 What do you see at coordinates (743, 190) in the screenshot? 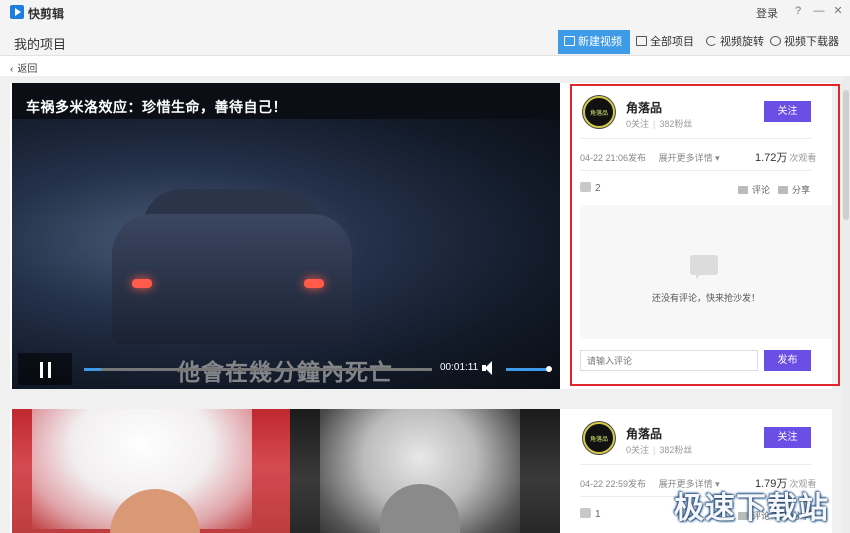
I see `comment-icon` at bounding box center [743, 190].